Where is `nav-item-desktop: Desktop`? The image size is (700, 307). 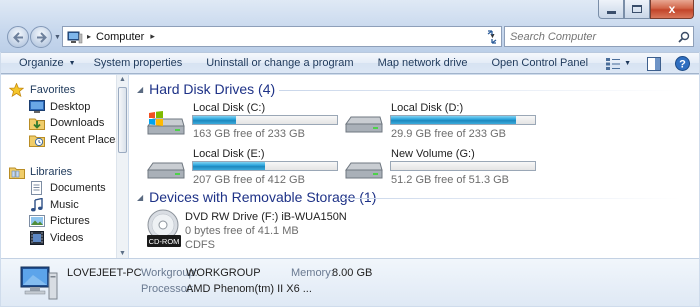 nav-item-desktop: Desktop is located at coordinates (59, 107).